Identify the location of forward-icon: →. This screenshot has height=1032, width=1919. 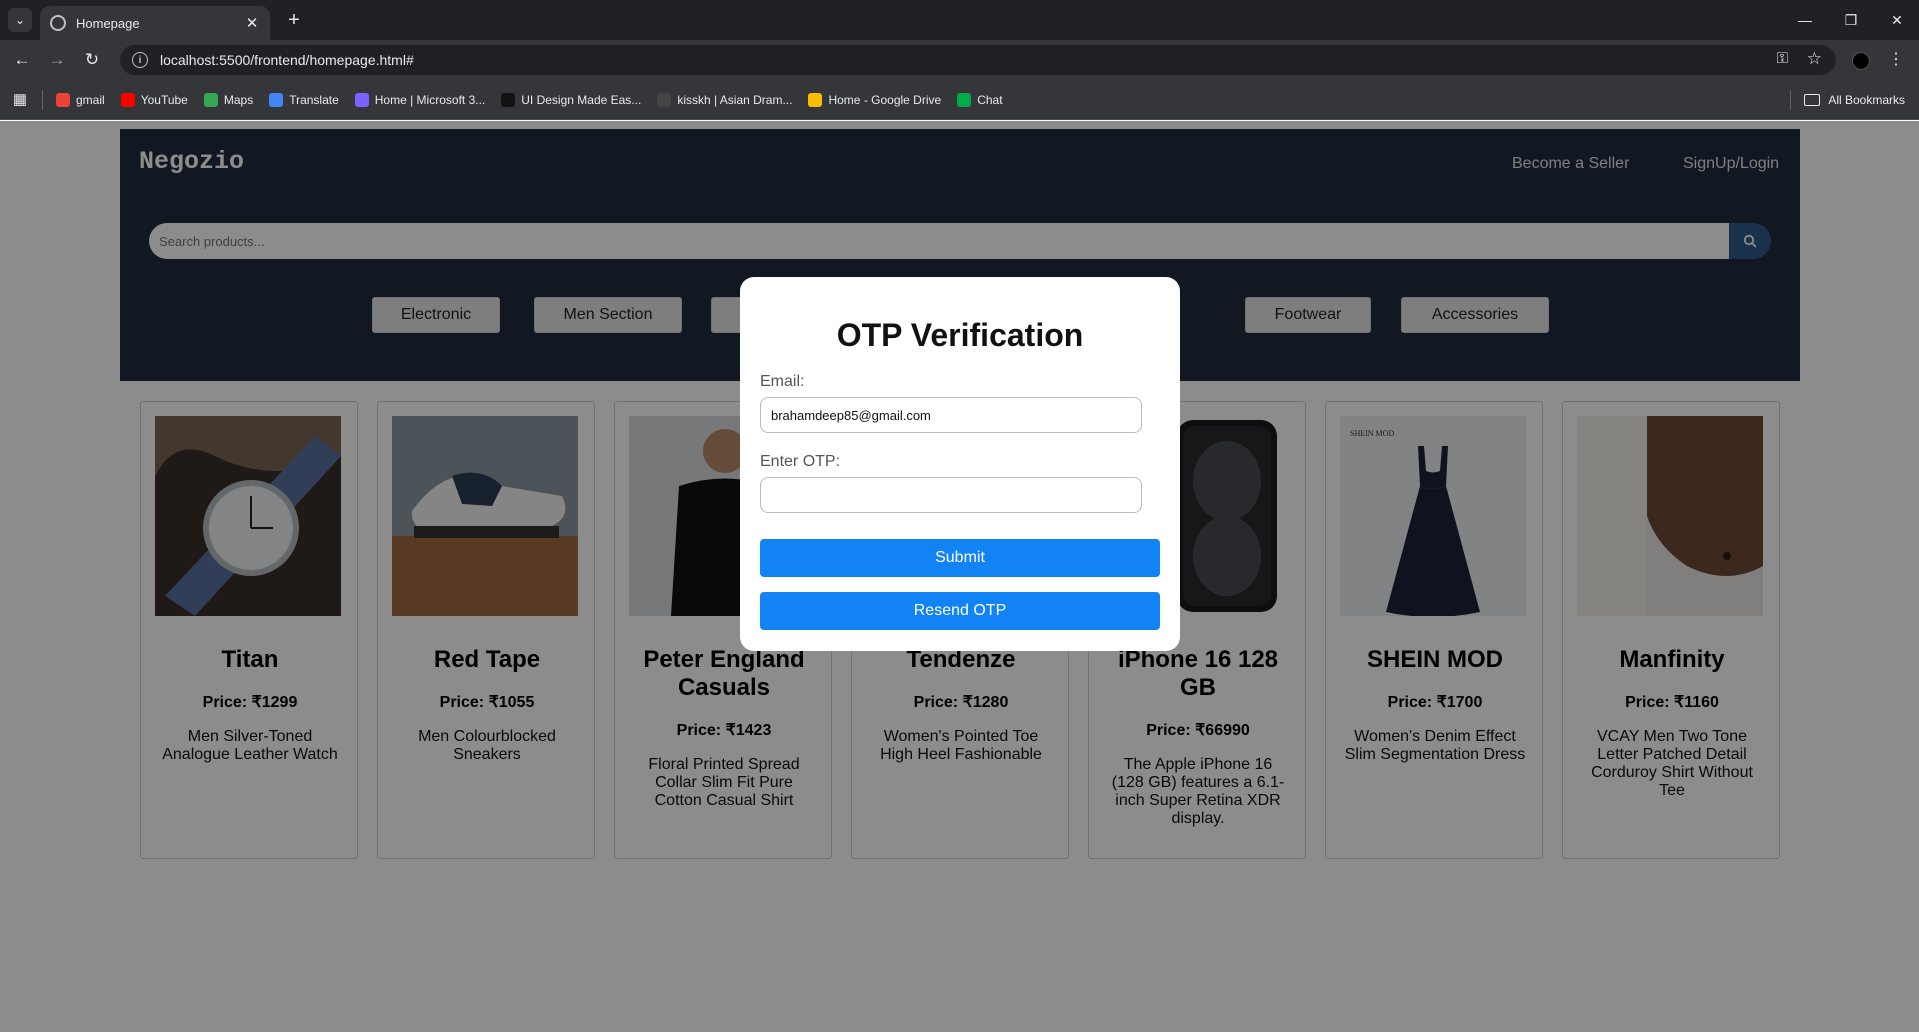
(57, 60).